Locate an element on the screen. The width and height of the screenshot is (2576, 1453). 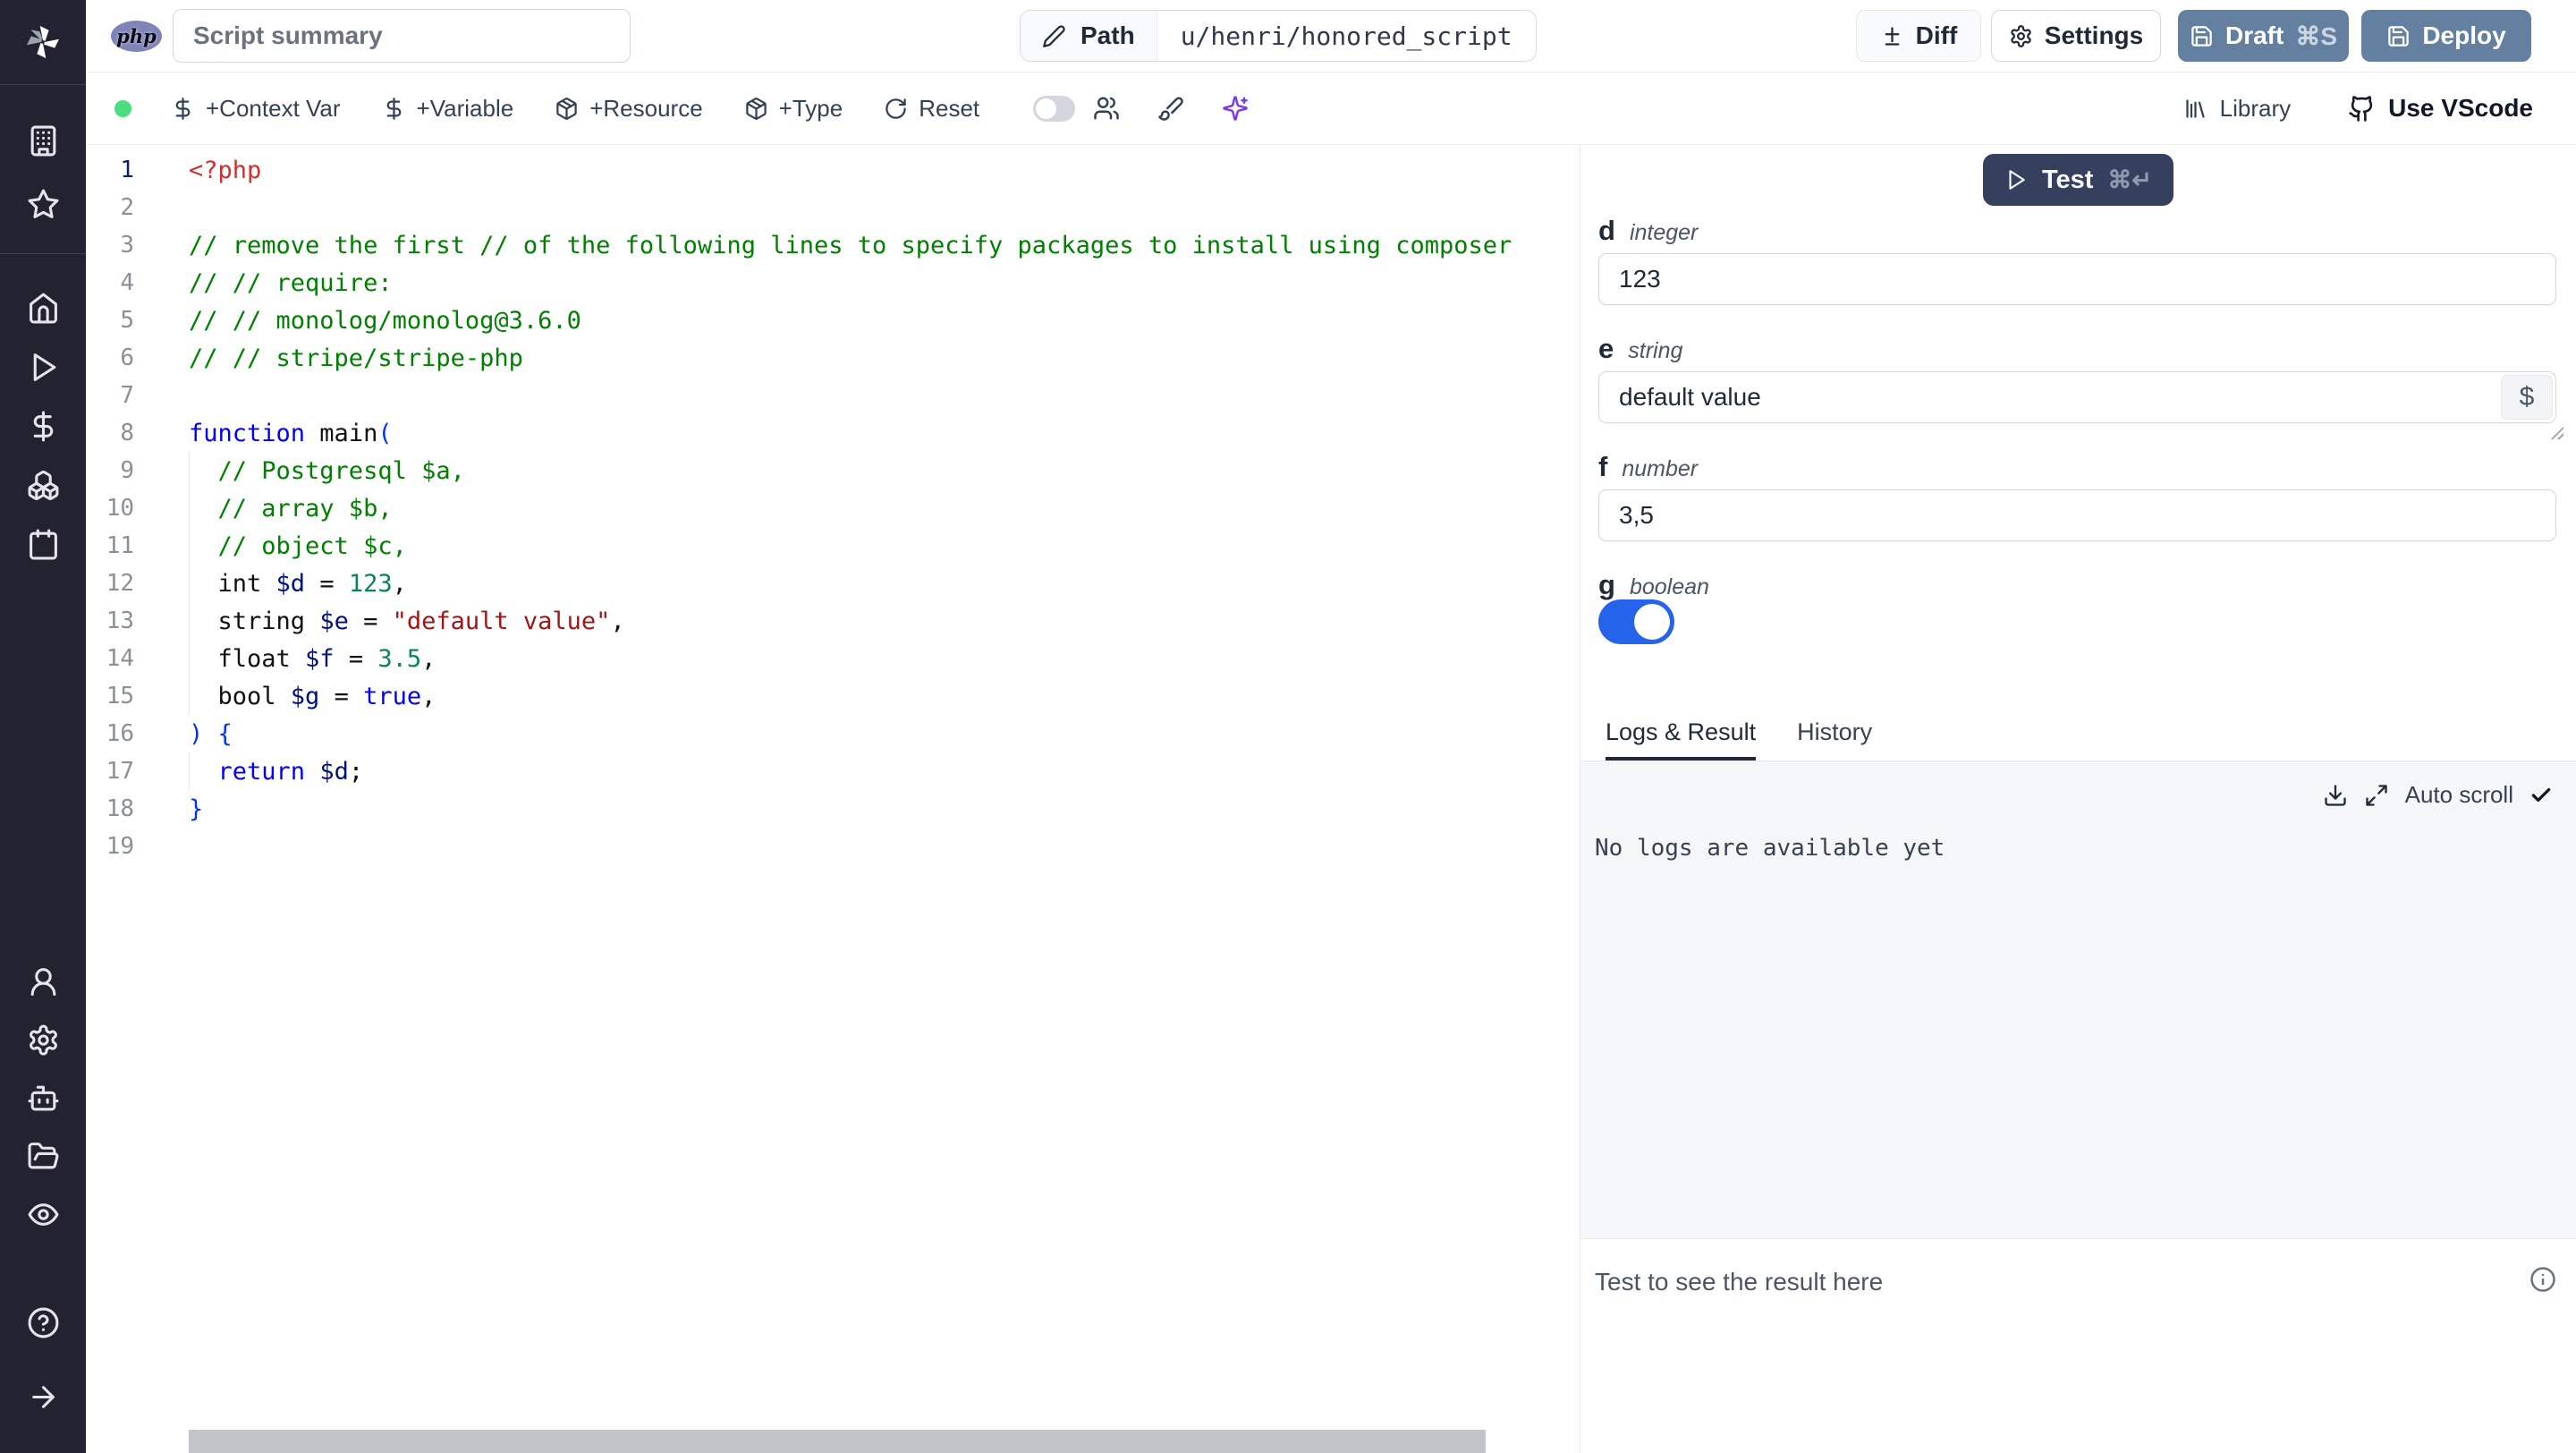
tab-history: History is located at coordinates (1834, 739).